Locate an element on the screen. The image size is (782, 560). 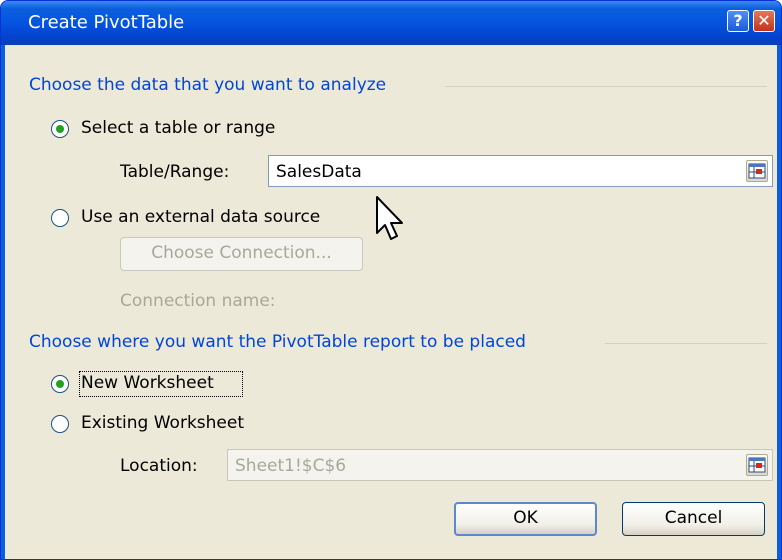
ok-button: OK is located at coordinates (525, 519).